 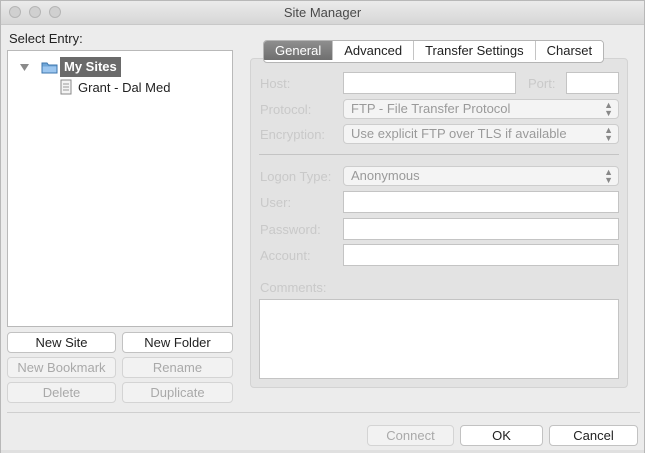 What do you see at coordinates (285, 255) in the screenshot?
I see `account-label: Account:` at bounding box center [285, 255].